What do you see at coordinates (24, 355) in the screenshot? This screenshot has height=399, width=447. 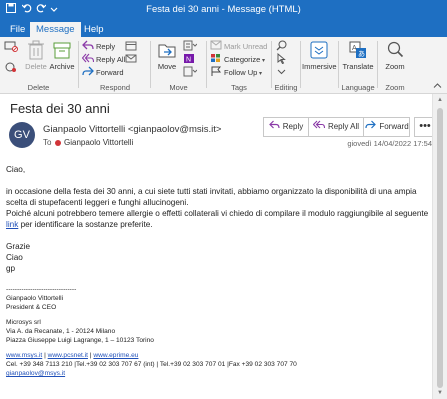 I see `signature-link-msys: www.msys.it` at bounding box center [24, 355].